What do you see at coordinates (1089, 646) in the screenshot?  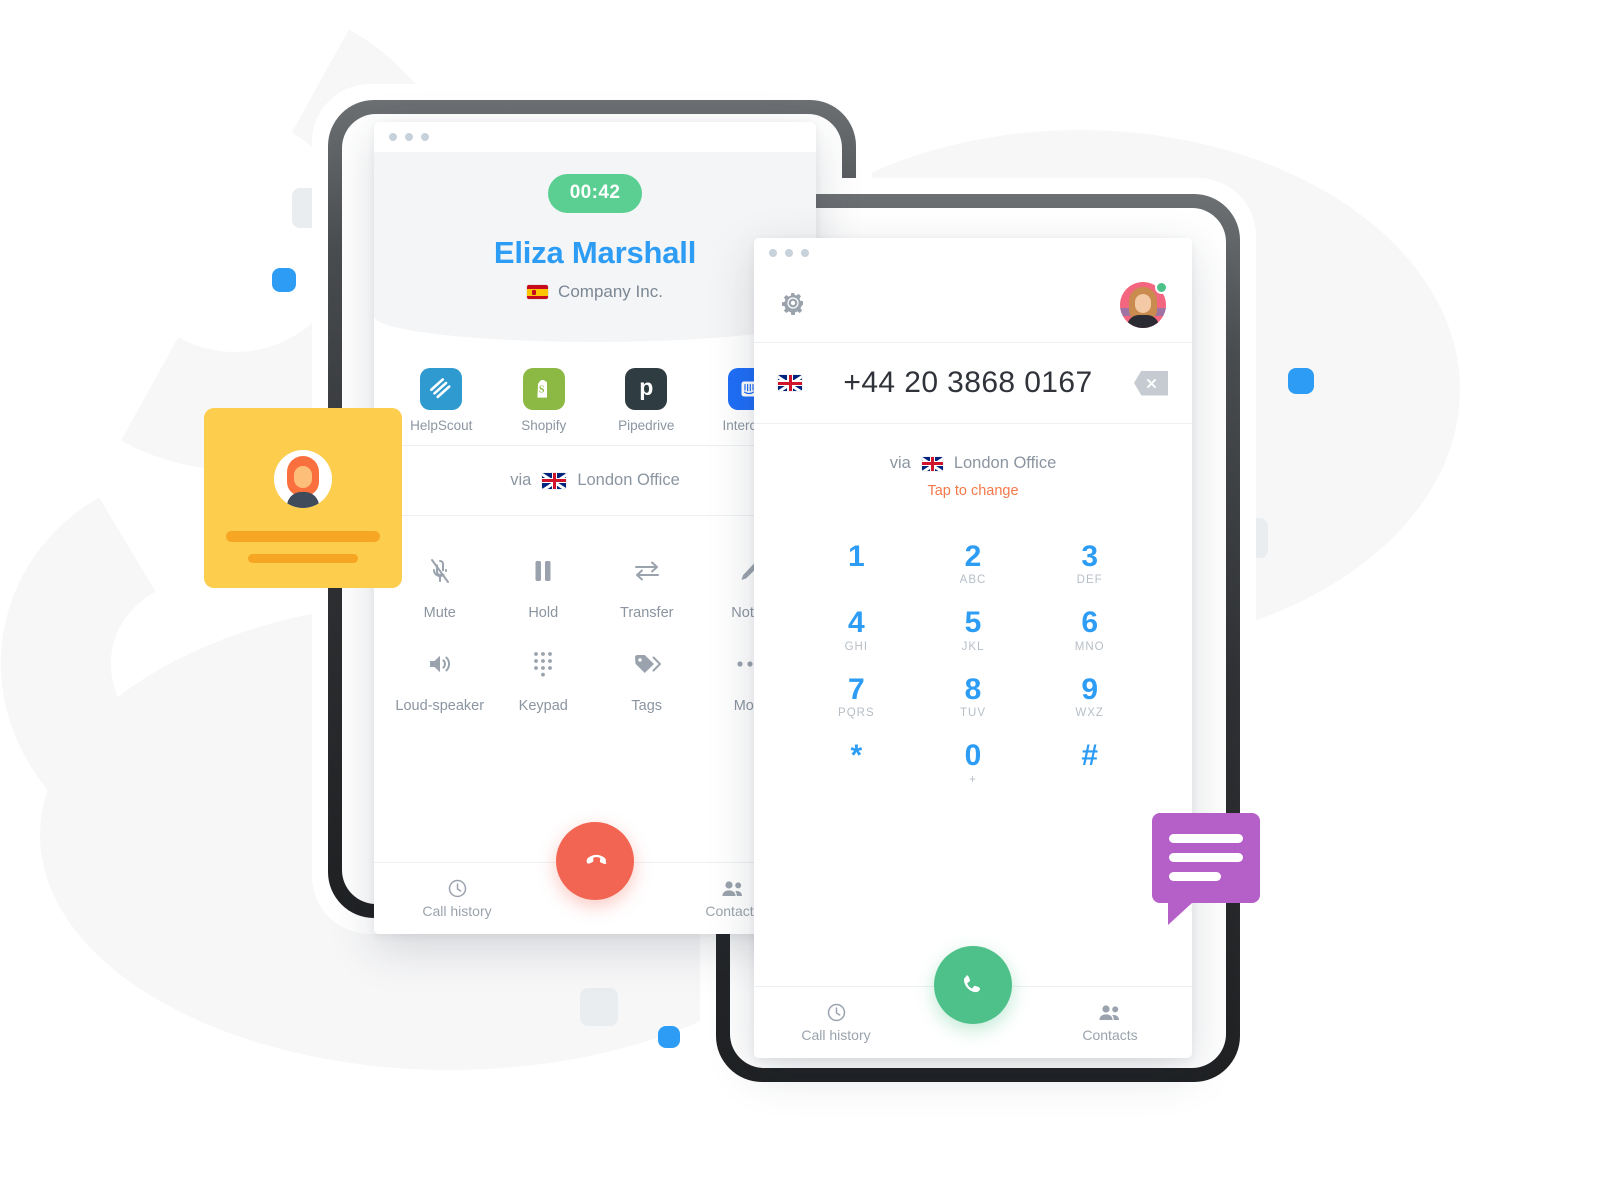 I see `key-letters: MNO` at bounding box center [1089, 646].